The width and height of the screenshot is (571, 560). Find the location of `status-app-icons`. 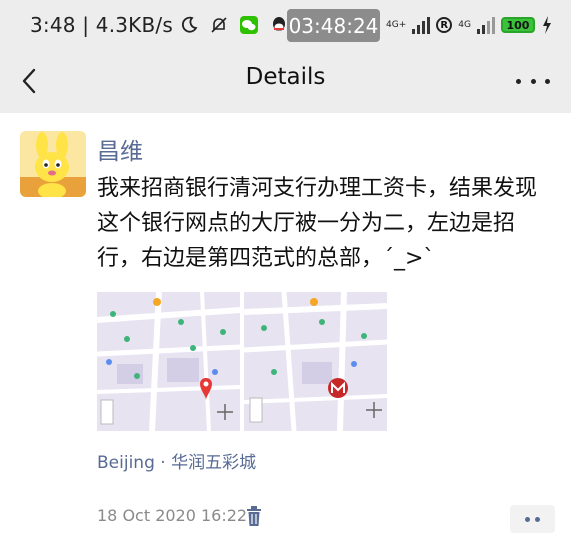

status-app-icons is located at coordinates (234, 25).